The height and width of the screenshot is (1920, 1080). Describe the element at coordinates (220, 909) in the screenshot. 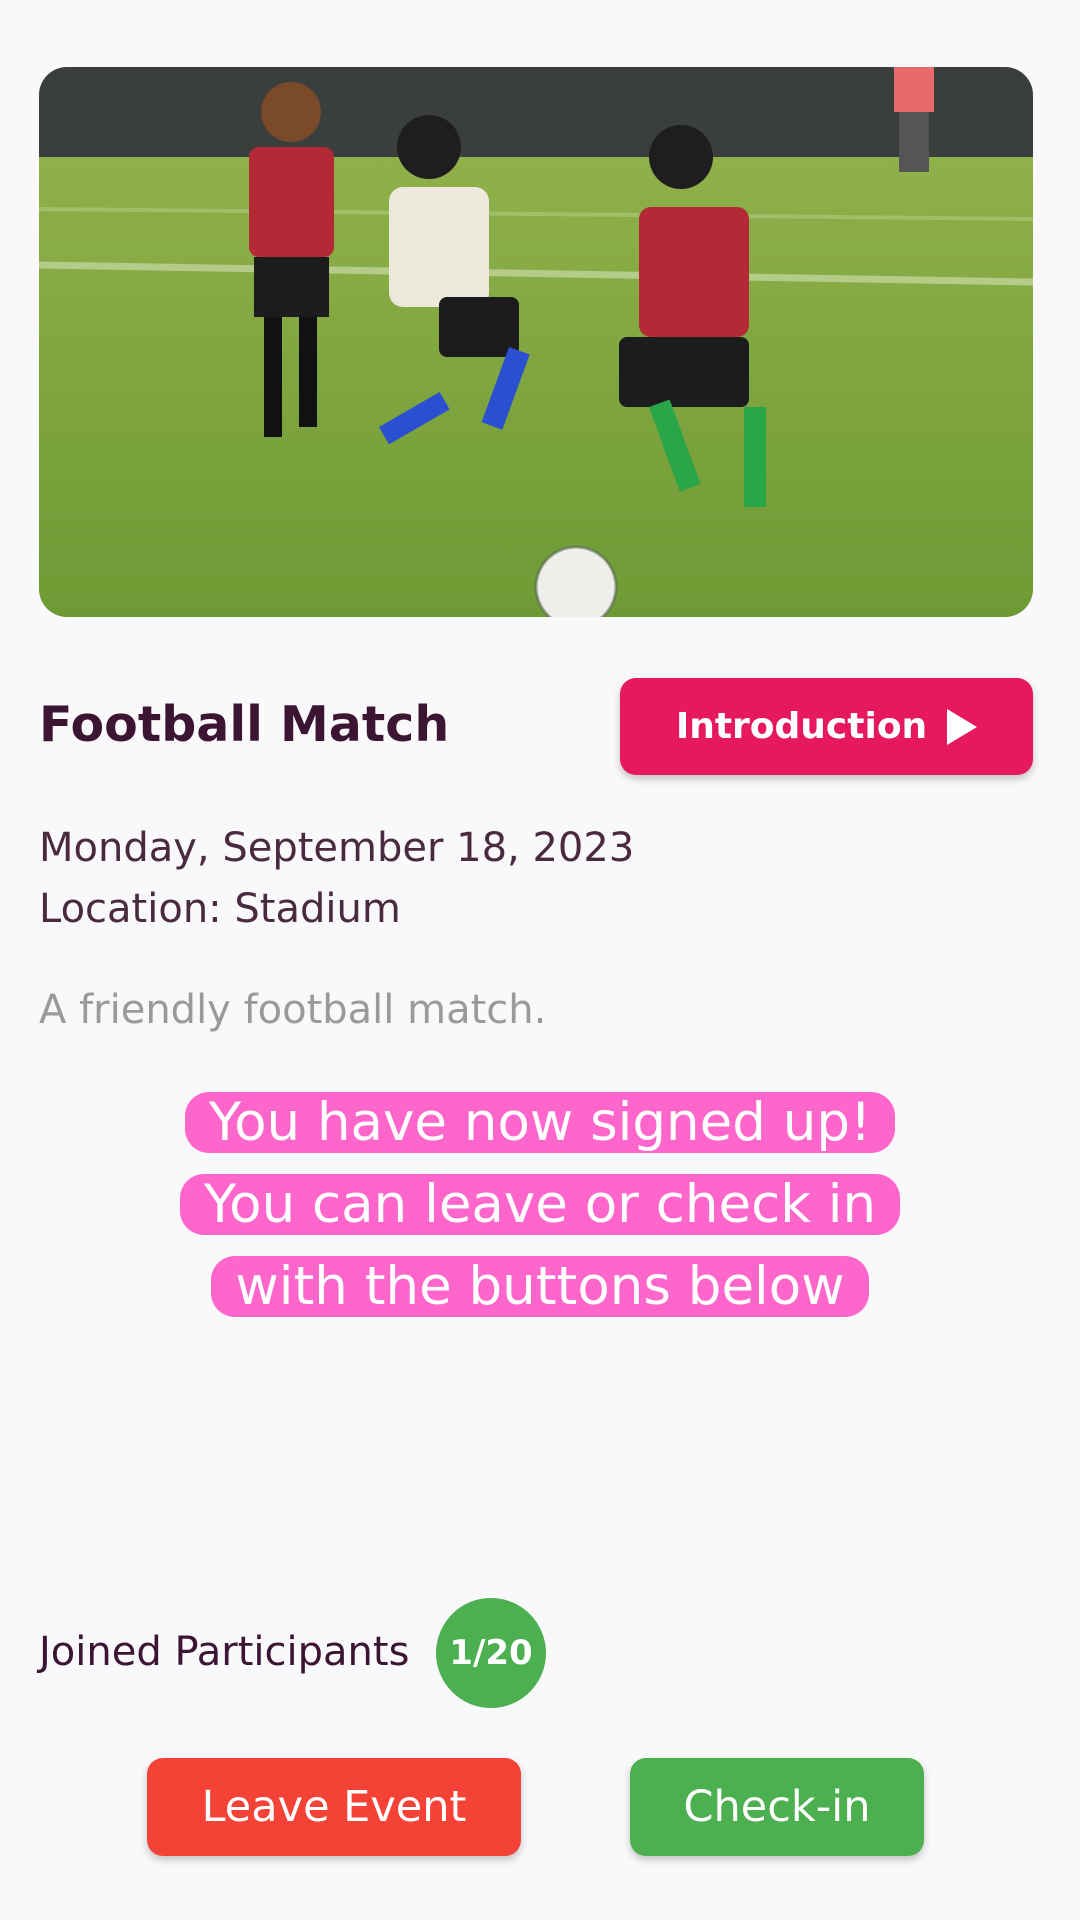

I see `event-location: Location: Stadium` at that location.